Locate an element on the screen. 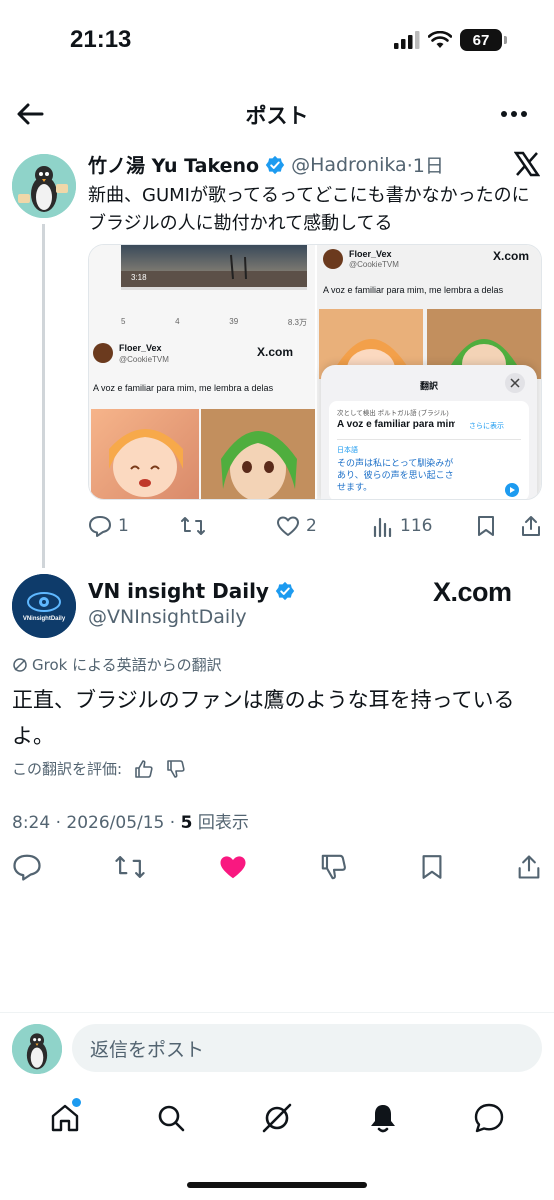 Image resolution: width=554 pixels, height=1200 pixels. notification-dot is located at coordinates (76, 1102).